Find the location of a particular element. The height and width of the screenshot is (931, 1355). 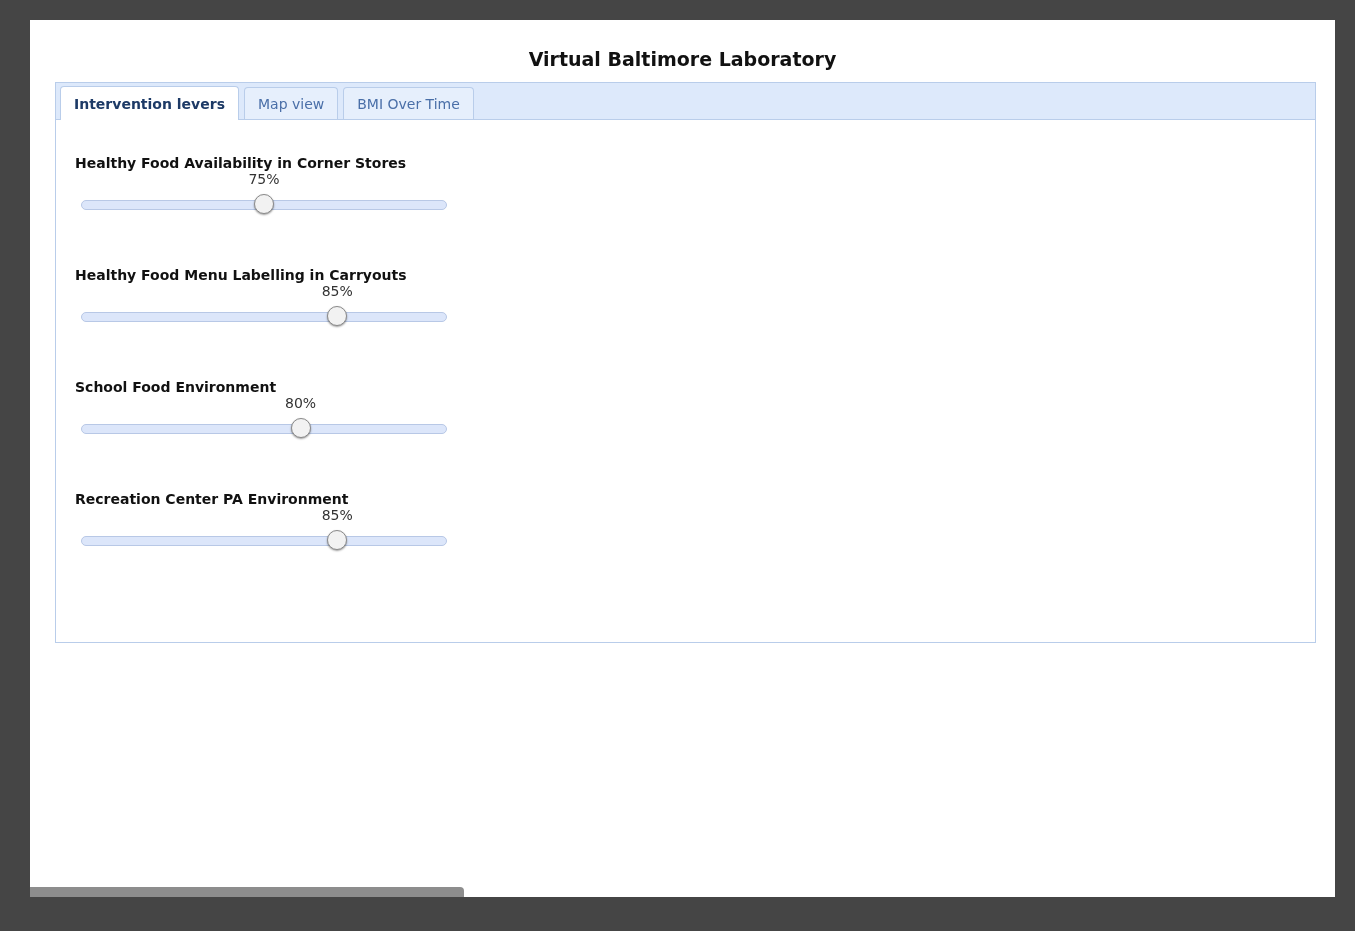

slider-value: 80% is located at coordinates (301, 403).